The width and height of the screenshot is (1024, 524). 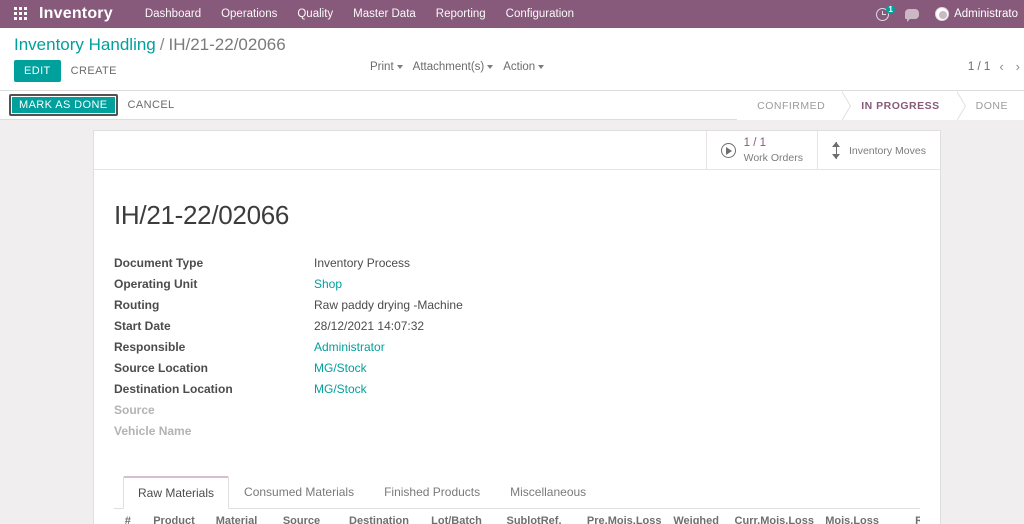 What do you see at coordinates (524, 410) in the screenshot?
I see `value-source` at bounding box center [524, 410].